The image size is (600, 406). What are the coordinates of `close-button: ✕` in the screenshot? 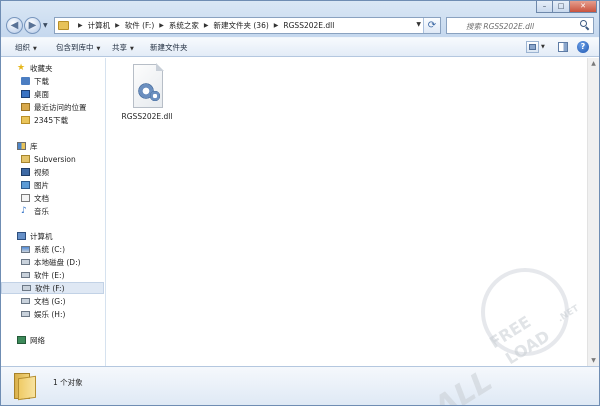 It's located at (583, 7).